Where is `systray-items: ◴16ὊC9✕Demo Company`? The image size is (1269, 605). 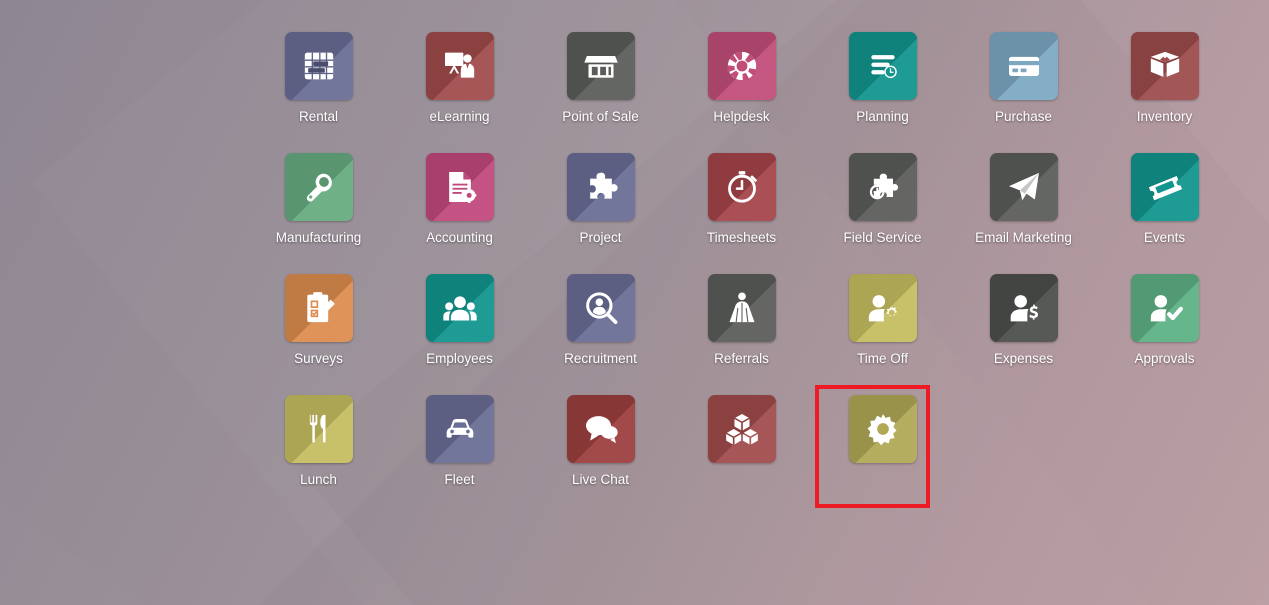 systray-items: ◴16ὊC9✕Demo Company is located at coordinates (1169, 2).